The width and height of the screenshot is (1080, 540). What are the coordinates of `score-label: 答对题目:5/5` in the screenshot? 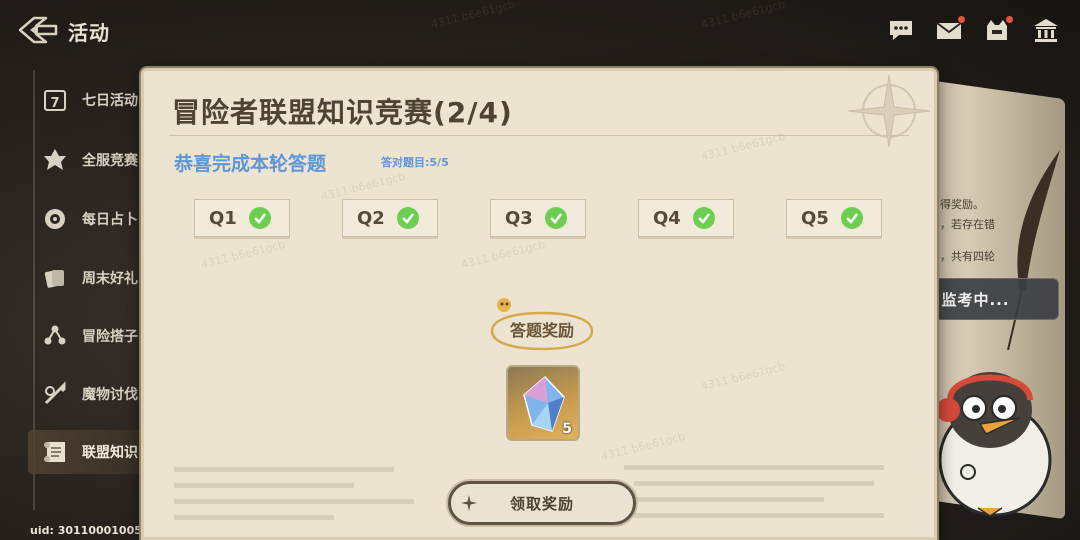 It's located at (415, 162).